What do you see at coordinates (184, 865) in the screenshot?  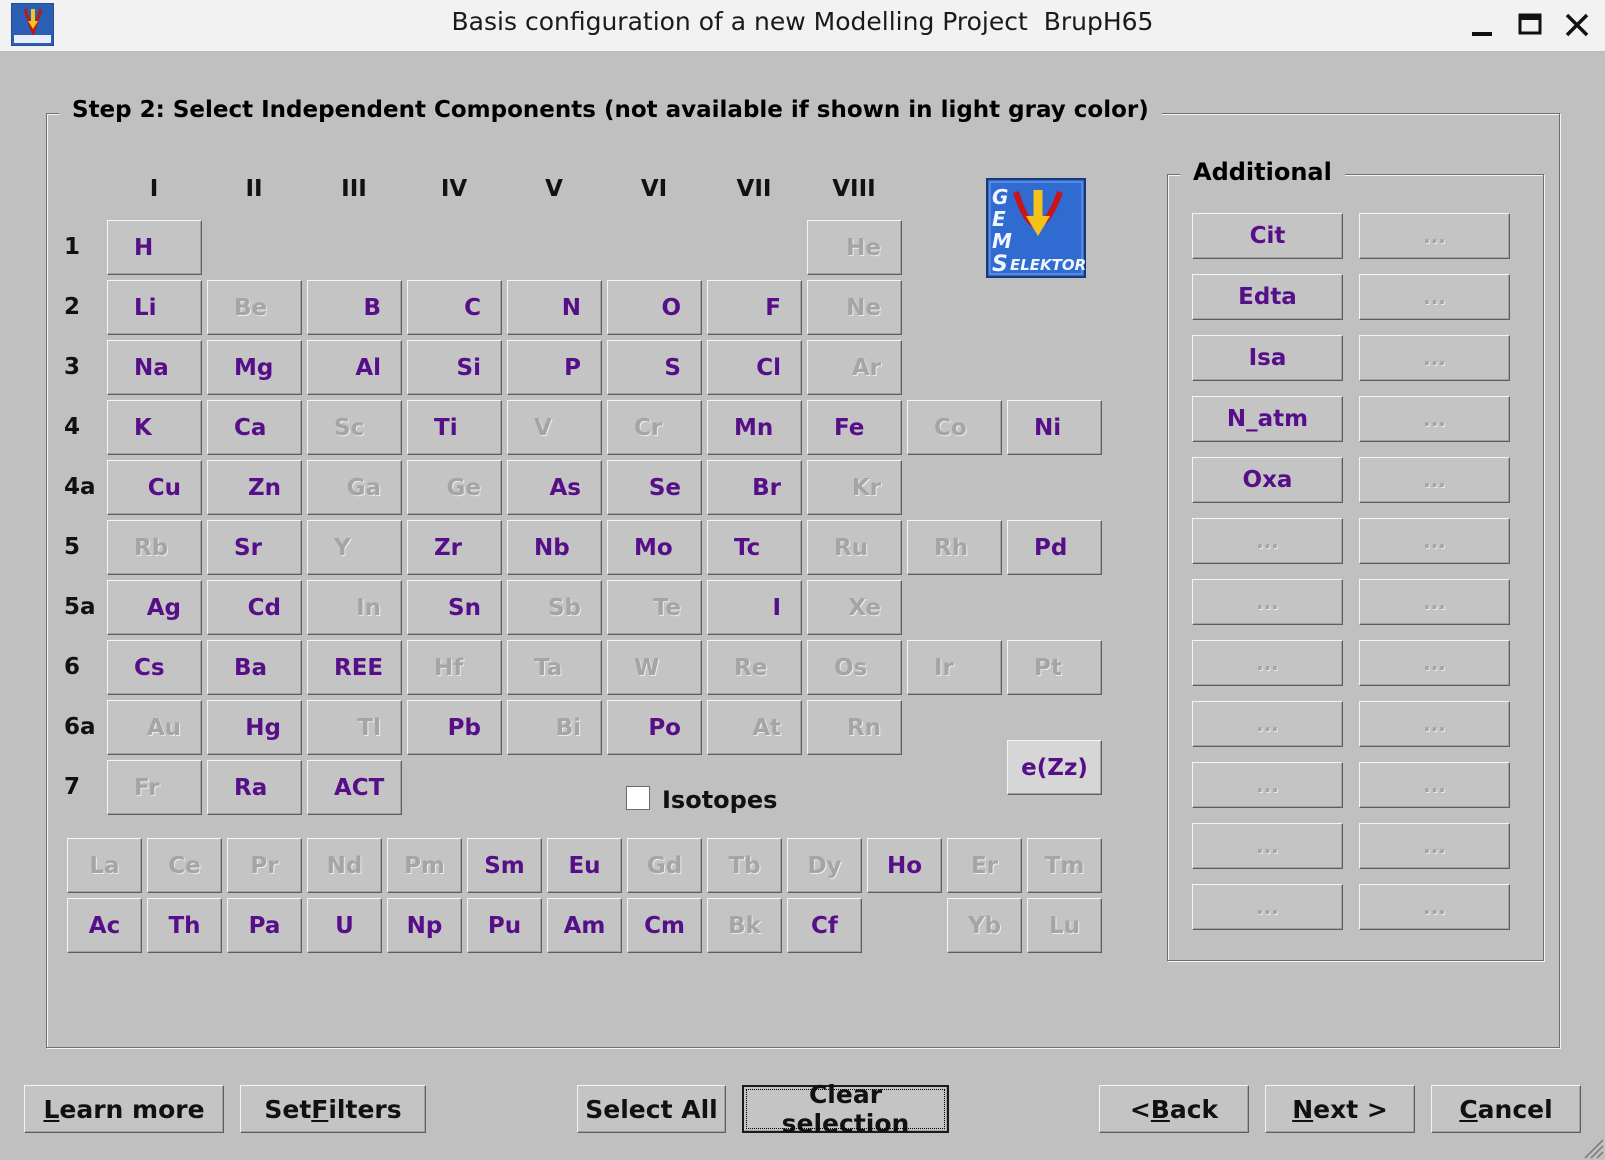 I see `element-button-ce: Ce` at bounding box center [184, 865].